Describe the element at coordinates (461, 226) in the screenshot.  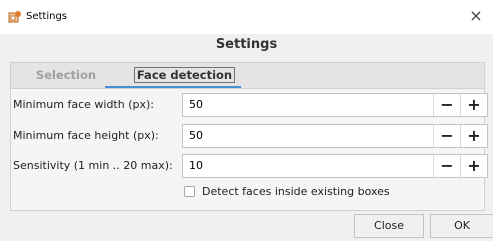
I see `ok-button: OK` at that location.